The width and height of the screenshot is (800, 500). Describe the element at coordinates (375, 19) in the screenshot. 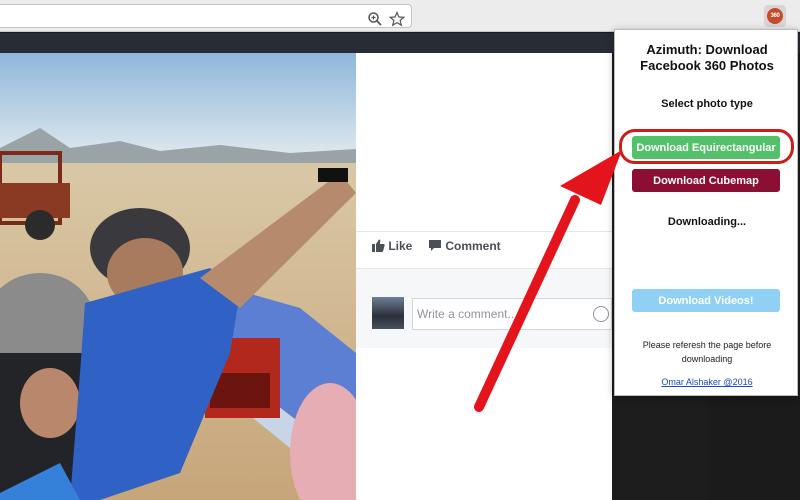

I see `zoom-icon` at that location.